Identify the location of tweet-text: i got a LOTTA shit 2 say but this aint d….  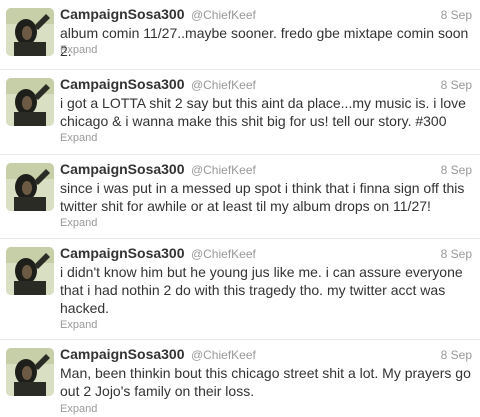
(266, 112).